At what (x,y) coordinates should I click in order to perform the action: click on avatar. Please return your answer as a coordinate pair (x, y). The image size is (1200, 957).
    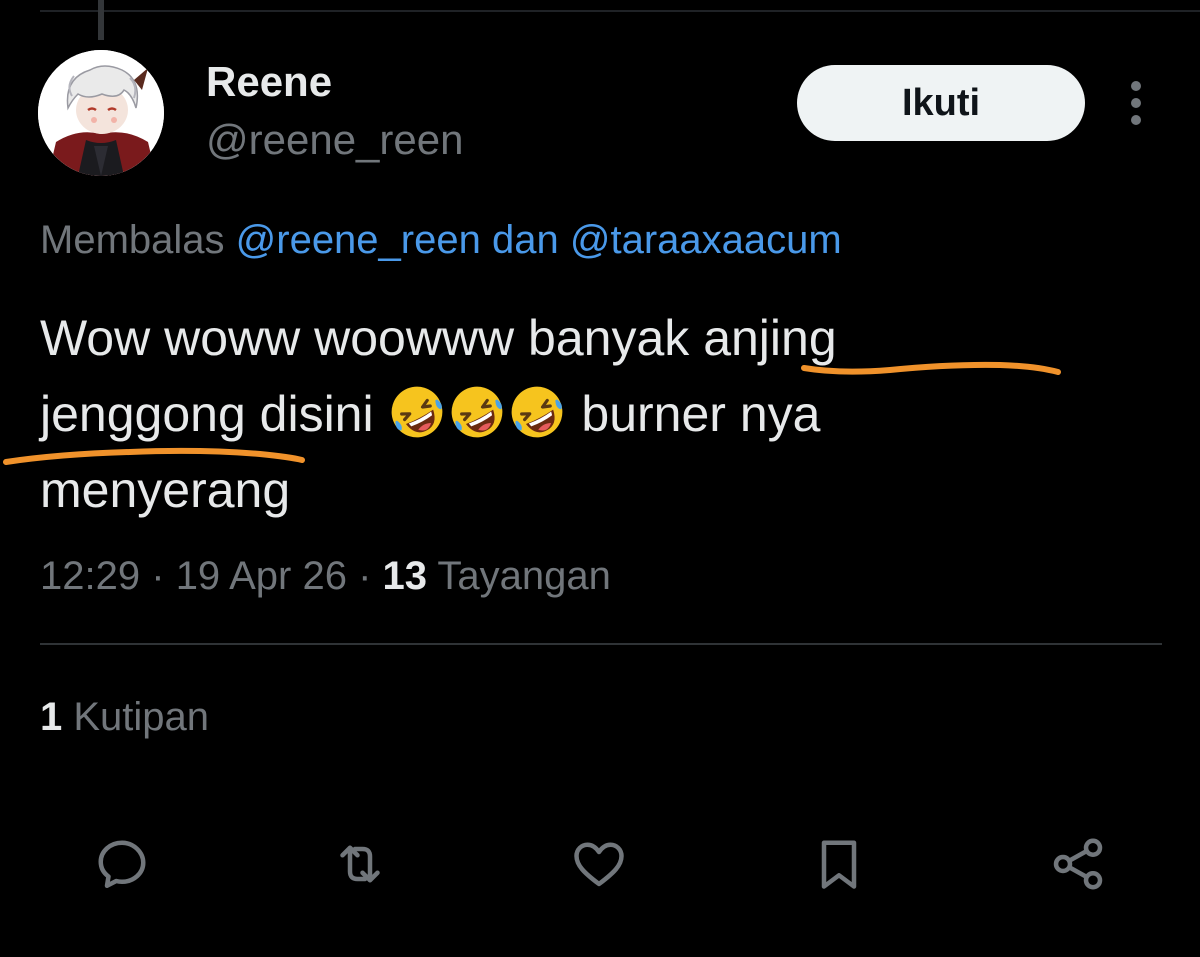
    Looking at the image, I should click on (101, 113).